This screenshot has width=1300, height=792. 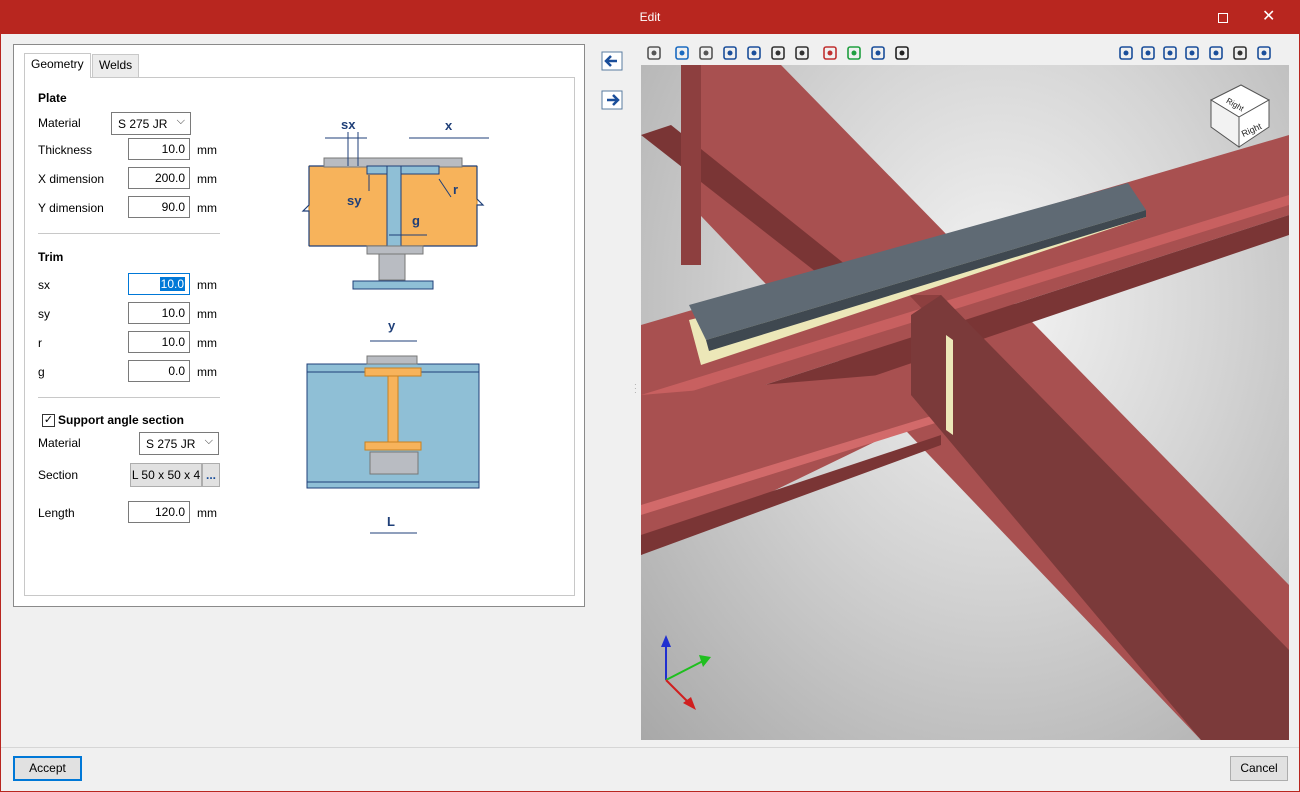 I want to click on thickness-input: 10.0, so click(x=159, y=149).